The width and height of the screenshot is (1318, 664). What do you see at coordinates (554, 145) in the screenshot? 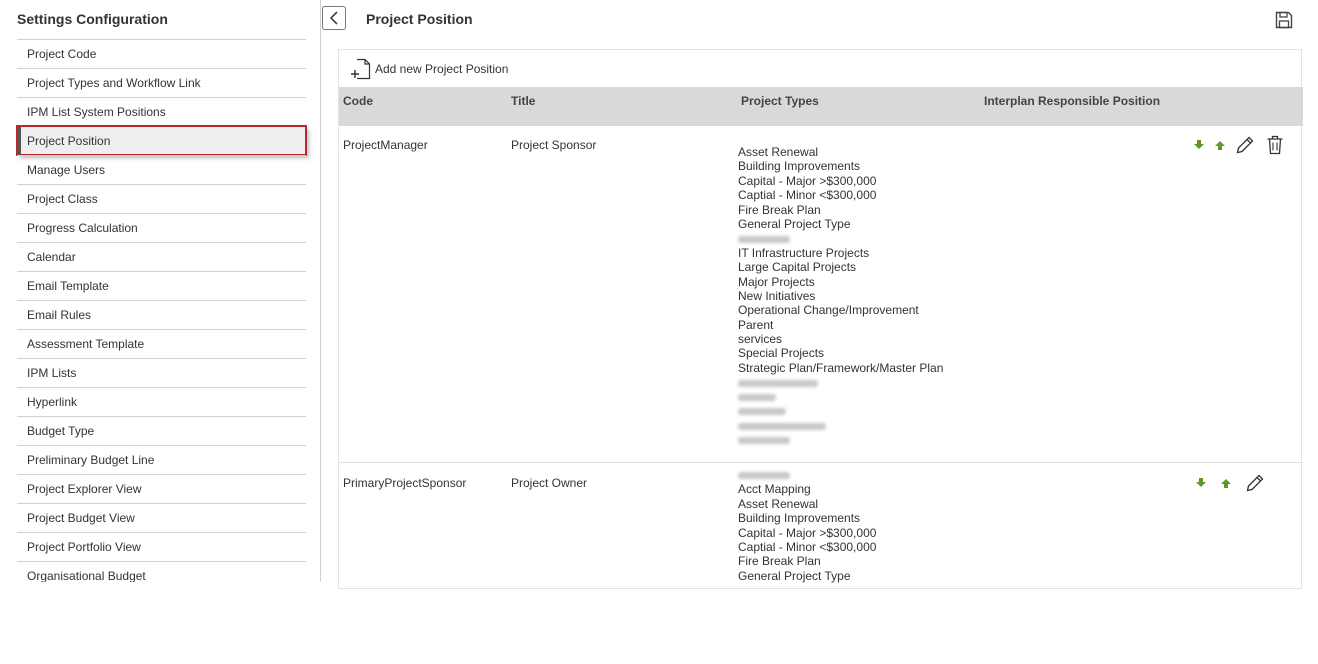
I see `position-title: Project Sponsor` at bounding box center [554, 145].